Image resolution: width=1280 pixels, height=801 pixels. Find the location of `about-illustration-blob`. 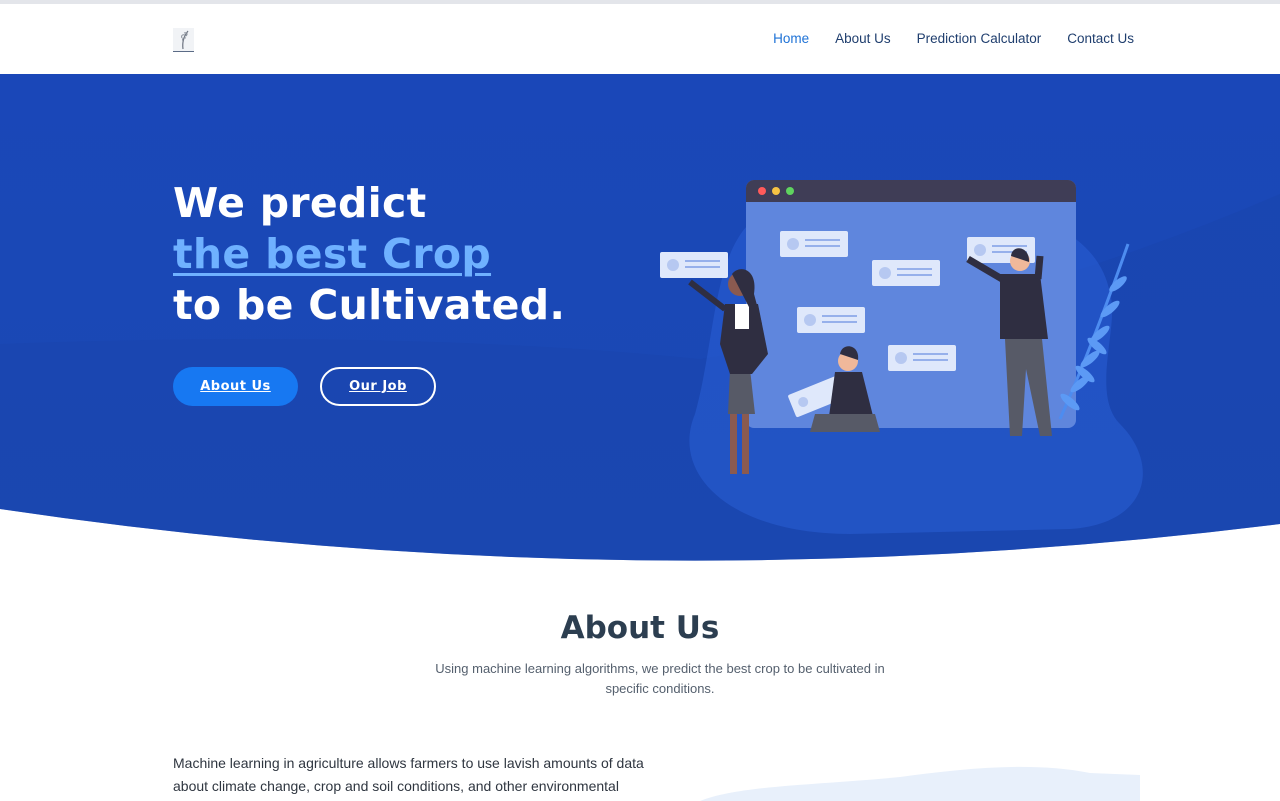

about-illustration-blob is located at coordinates (920, 783).